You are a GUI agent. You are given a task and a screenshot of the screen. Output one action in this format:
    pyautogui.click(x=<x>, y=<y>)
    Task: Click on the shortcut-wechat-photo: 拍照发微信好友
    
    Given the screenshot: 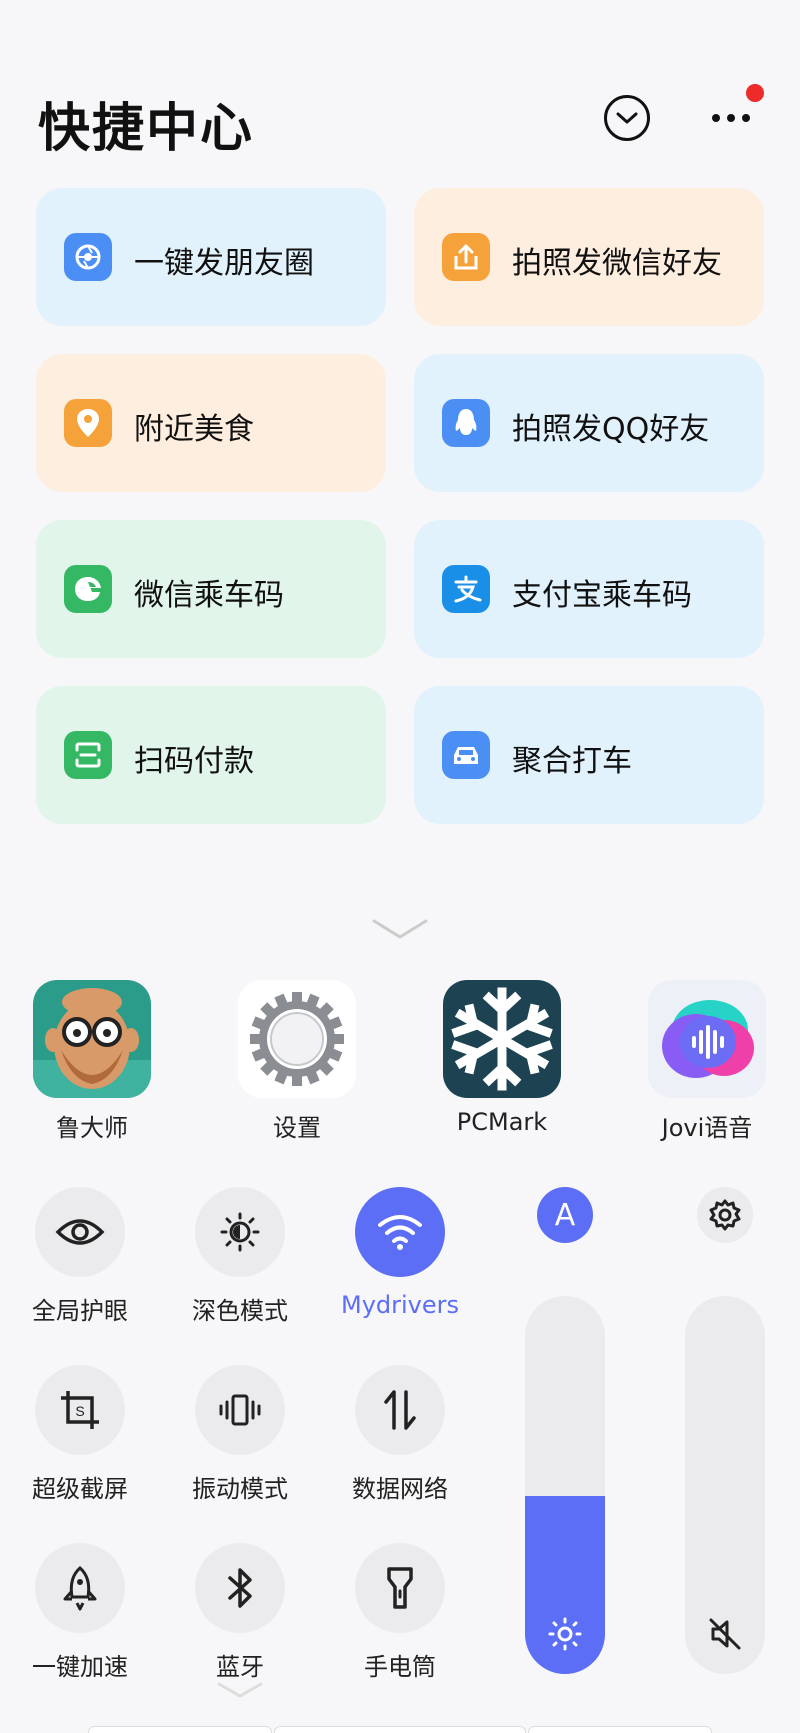 What is the action you would take?
    pyautogui.click(x=589, y=257)
    